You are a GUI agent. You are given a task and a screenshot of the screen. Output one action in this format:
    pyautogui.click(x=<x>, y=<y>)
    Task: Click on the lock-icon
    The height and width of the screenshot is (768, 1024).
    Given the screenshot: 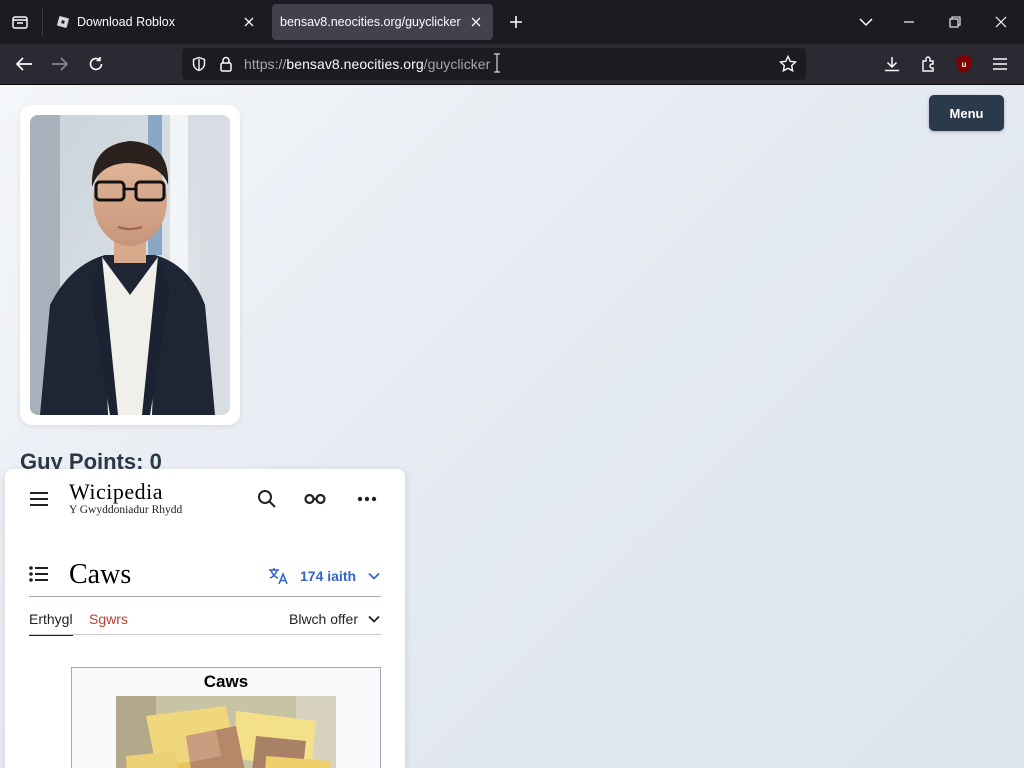 What is the action you would take?
    pyautogui.click(x=226, y=64)
    